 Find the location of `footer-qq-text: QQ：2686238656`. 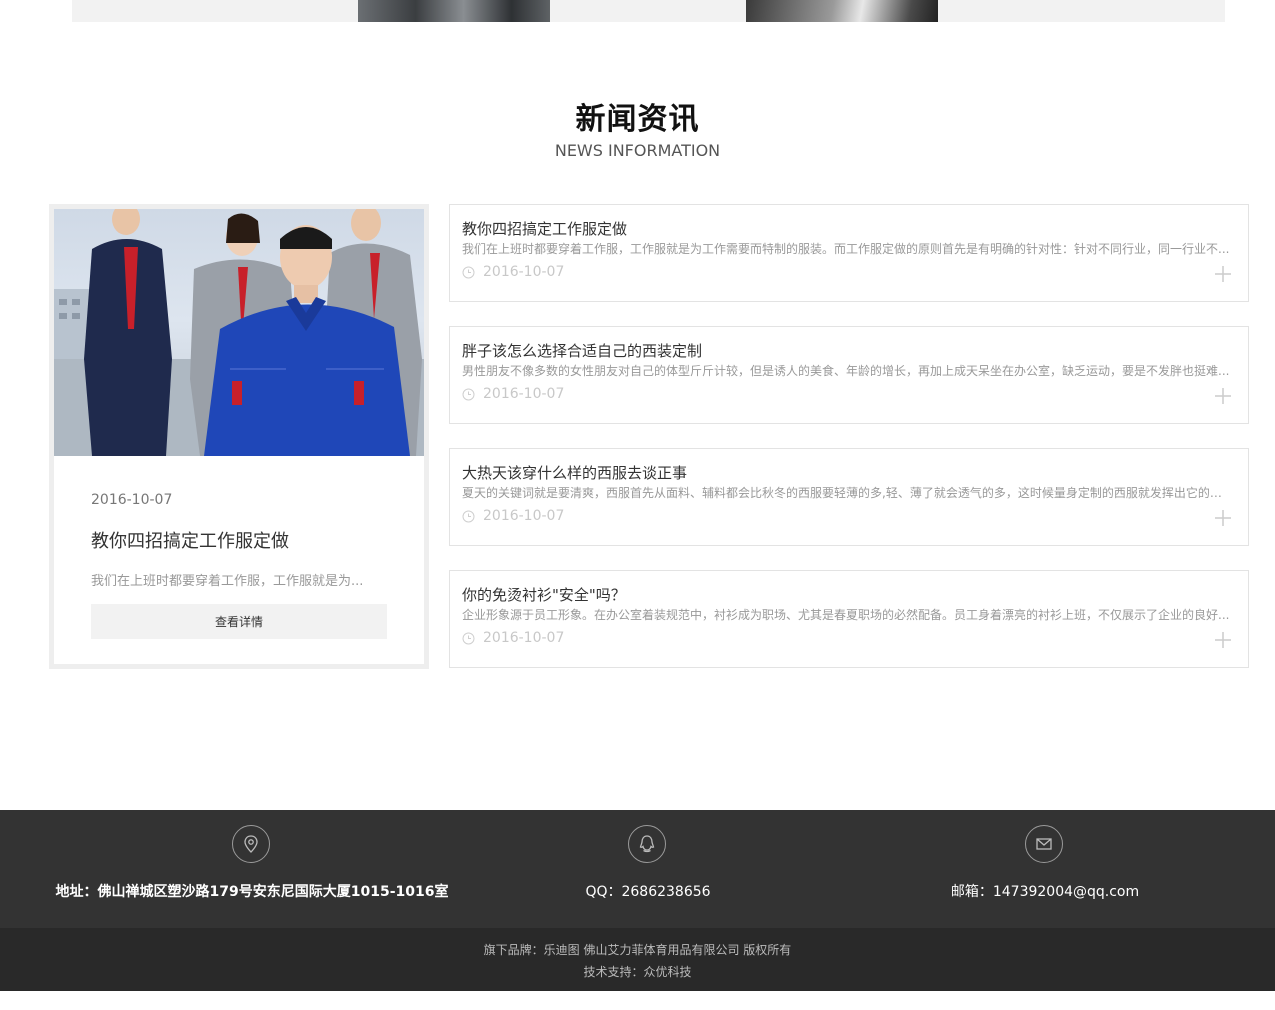

footer-qq-text: QQ：2686238656 is located at coordinates (648, 891).